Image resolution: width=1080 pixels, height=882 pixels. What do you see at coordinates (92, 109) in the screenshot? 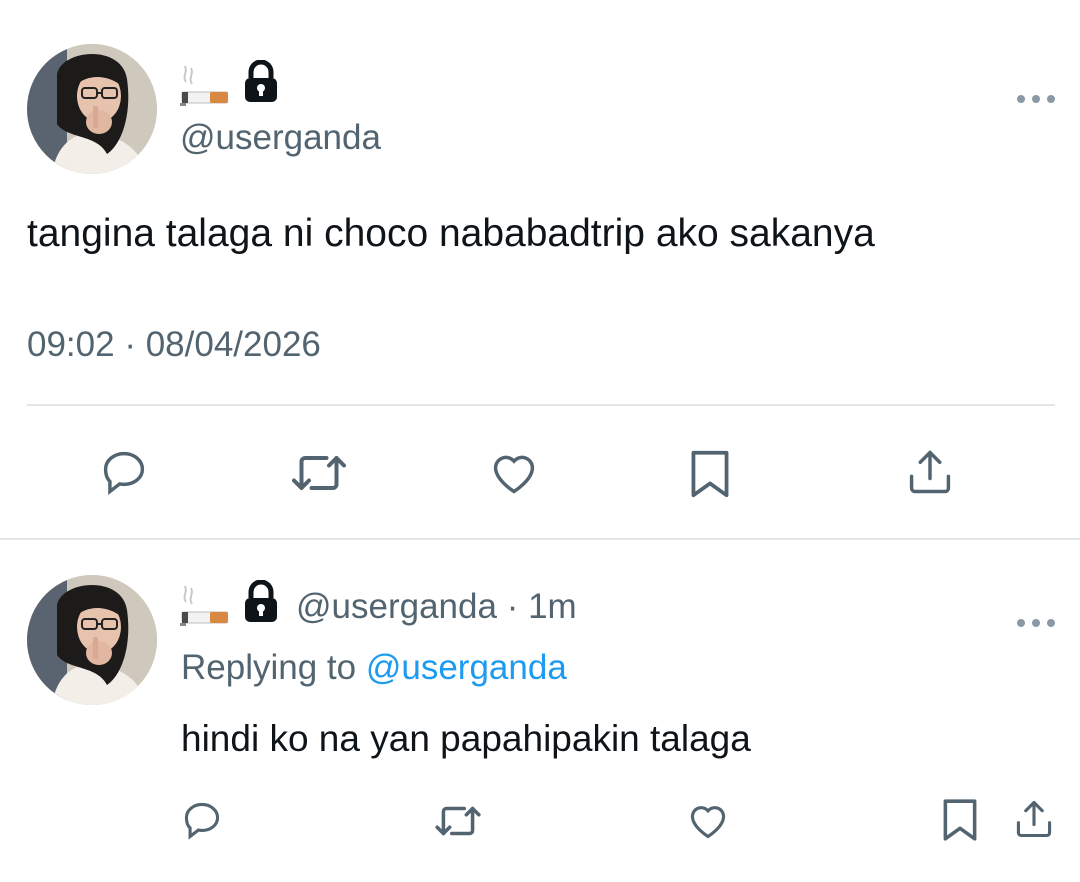
I see `avatar` at bounding box center [92, 109].